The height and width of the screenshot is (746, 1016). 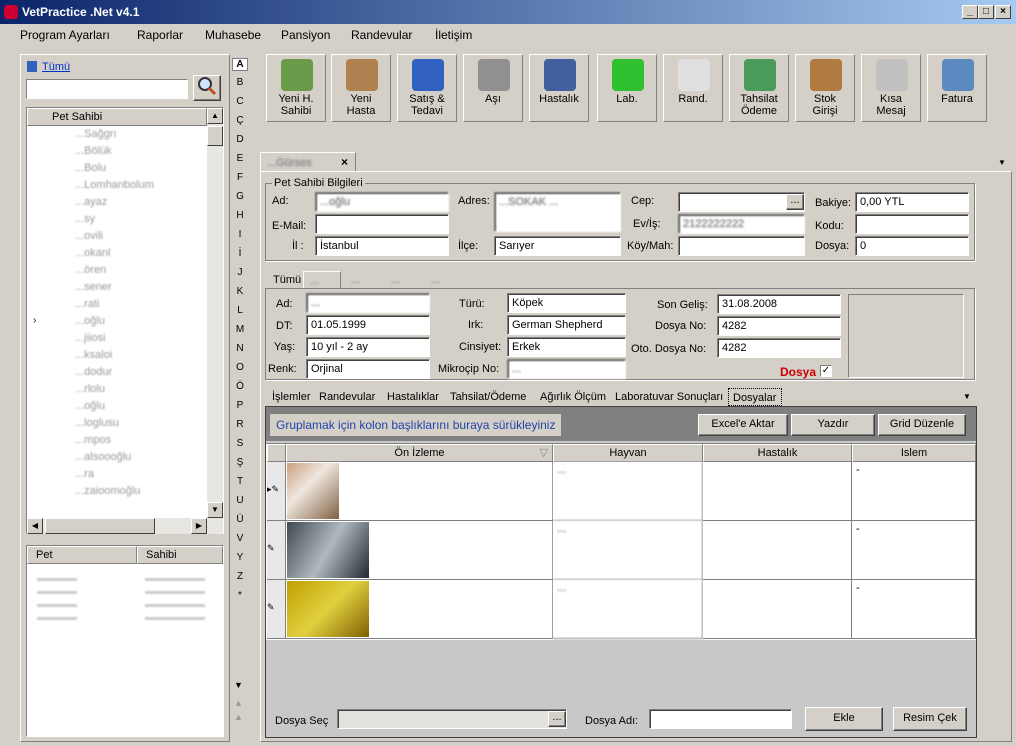 I want to click on toolbar-button-dog: Yeni Hasta, so click(x=361, y=88).